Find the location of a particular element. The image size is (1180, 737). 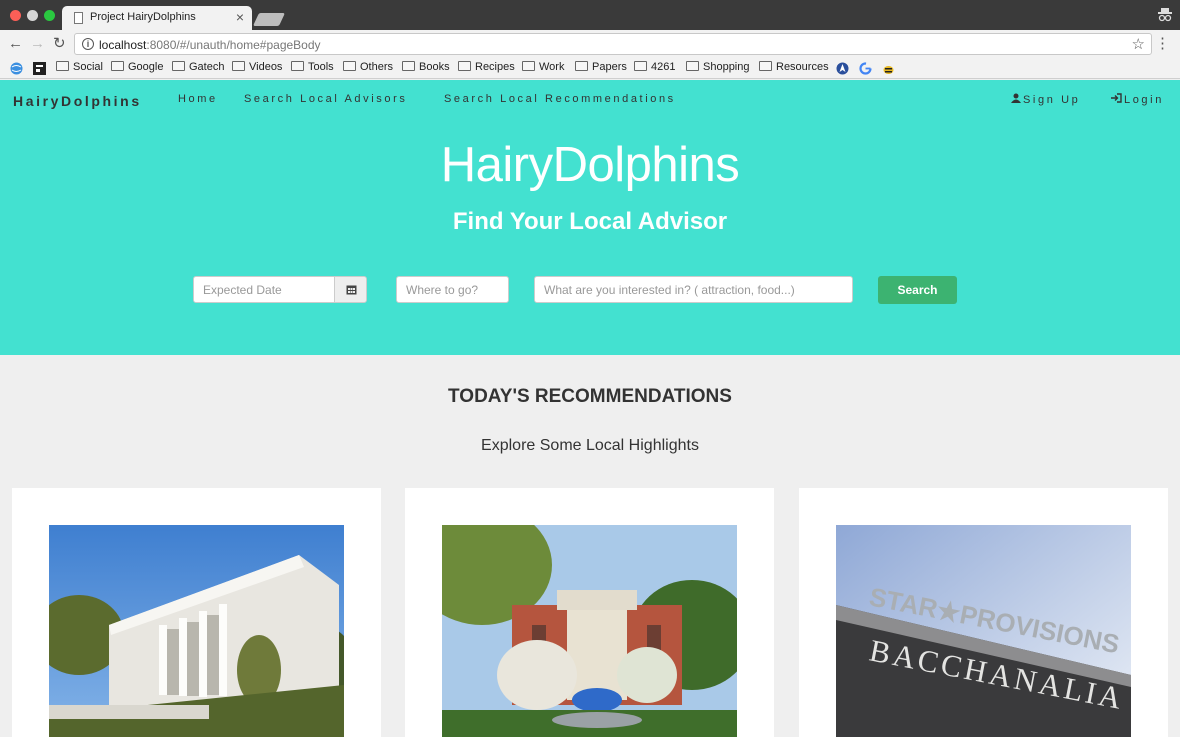

bookmark-bee-icon is located at coordinates (888, 68).